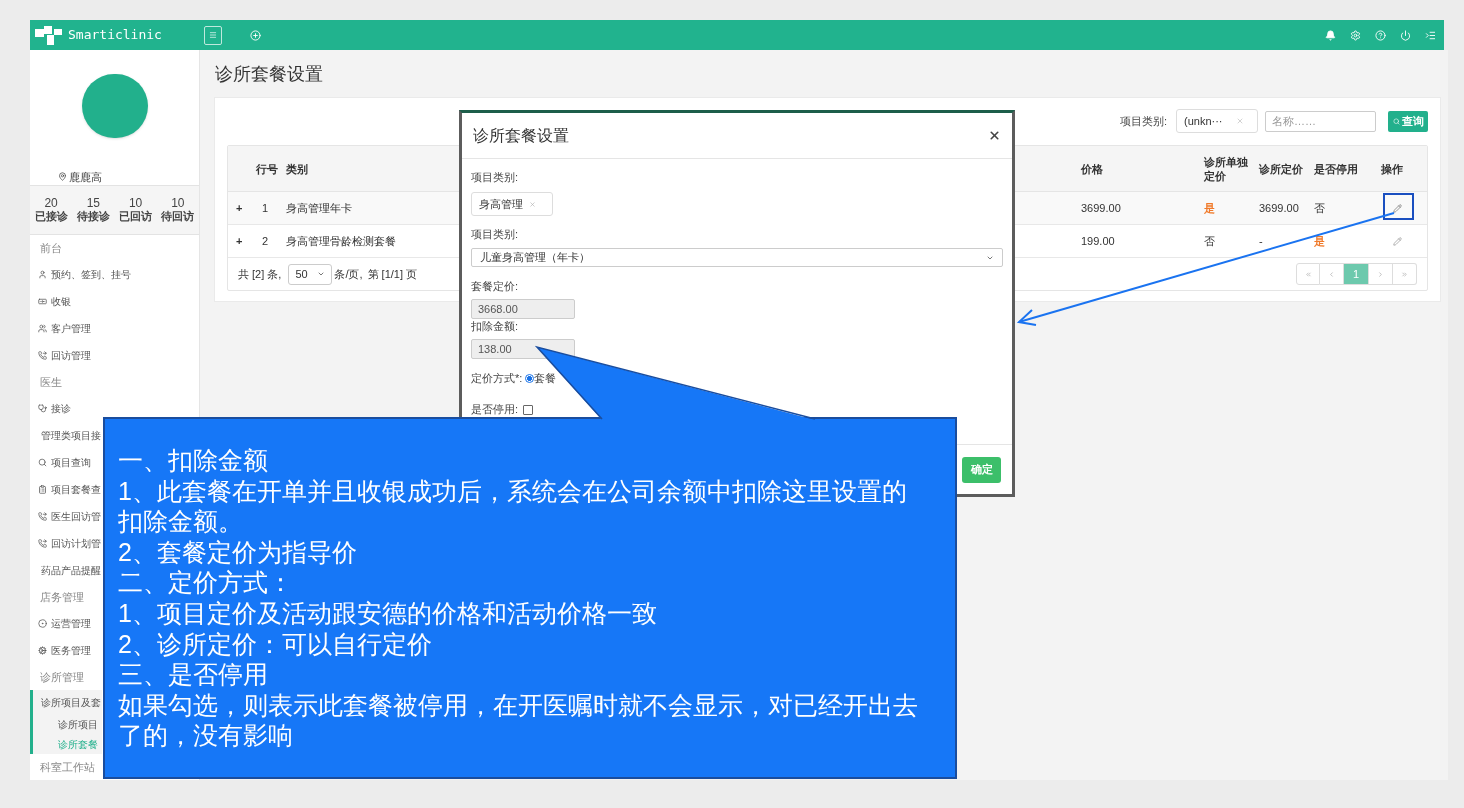 The image size is (1464, 808). What do you see at coordinates (91, 274) in the screenshot?
I see `menu-item: 预约、签到、挂号` at bounding box center [91, 274].